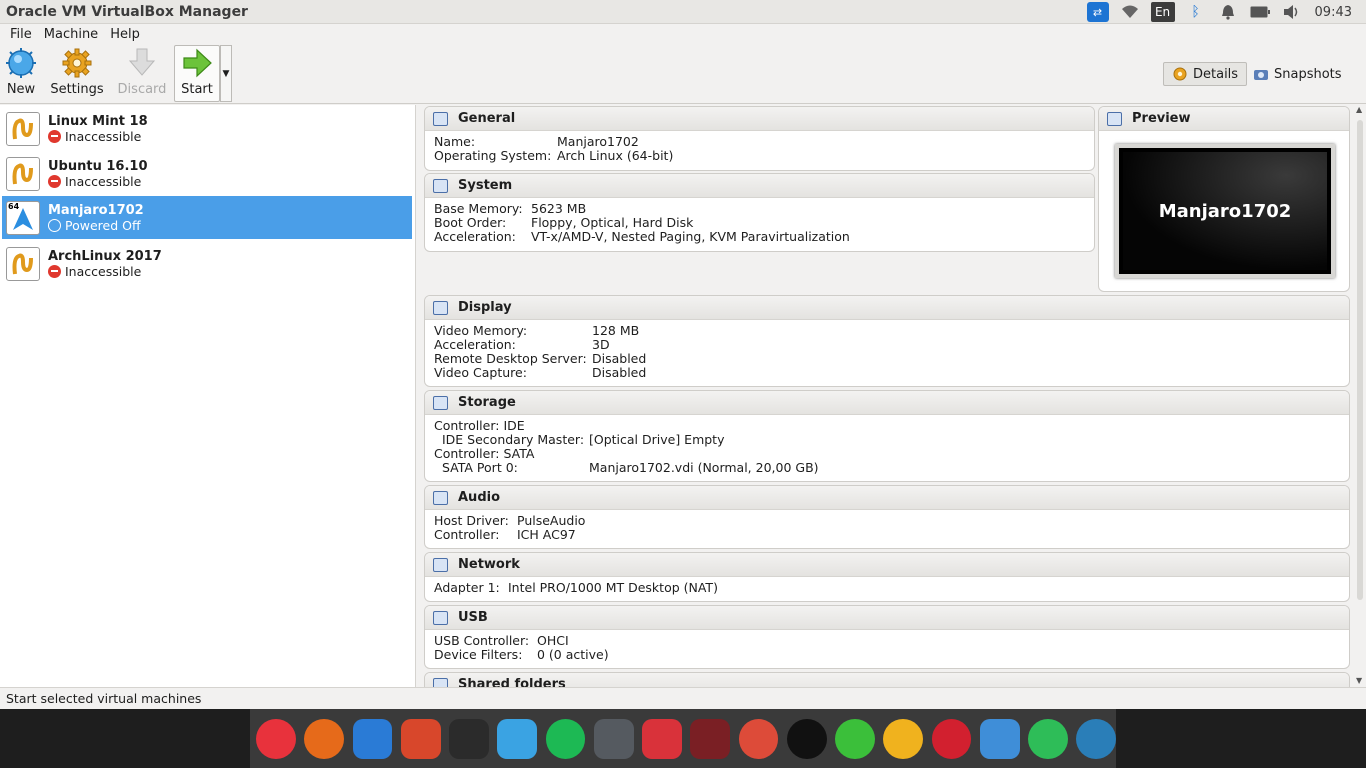  Describe the element at coordinates (475, 236) in the screenshot. I see `detail-key: Acceleration:` at that location.